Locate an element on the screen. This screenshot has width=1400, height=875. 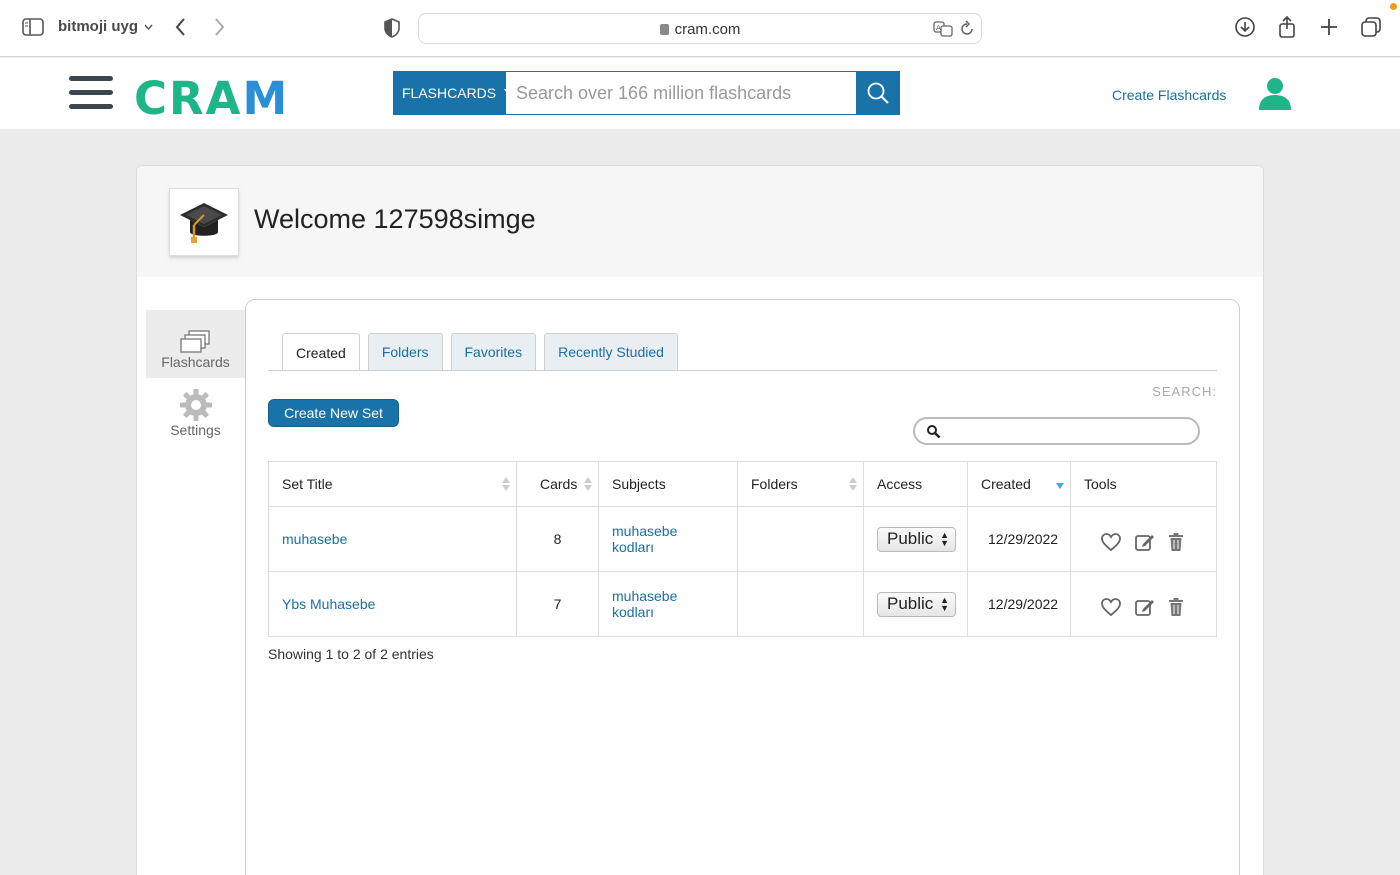
address-bar: cram.com A is located at coordinates (700, 28).